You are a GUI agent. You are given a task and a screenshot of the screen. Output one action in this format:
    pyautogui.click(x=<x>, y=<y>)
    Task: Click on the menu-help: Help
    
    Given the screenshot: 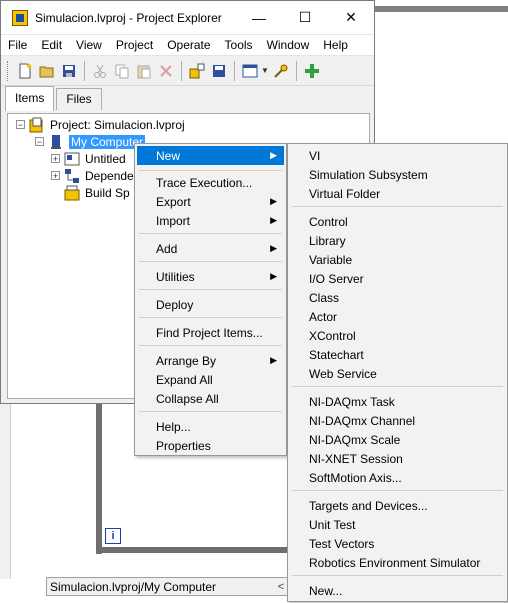 What is the action you would take?
    pyautogui.click(x=335, y=45)
    